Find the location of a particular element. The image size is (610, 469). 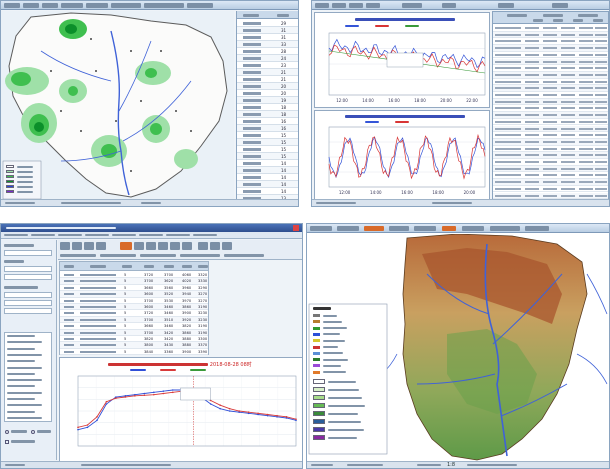

close-icon is located at coordinates (296, 228).